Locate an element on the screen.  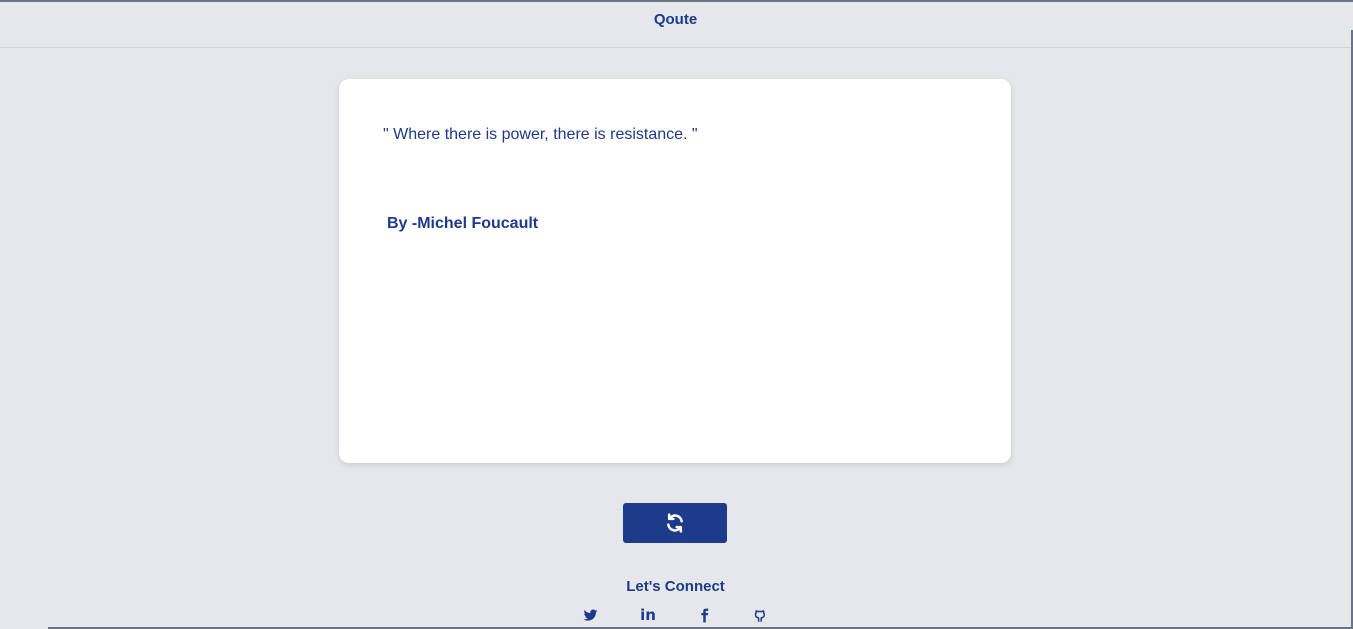
twitter-link is located at coordinates (590, 615).